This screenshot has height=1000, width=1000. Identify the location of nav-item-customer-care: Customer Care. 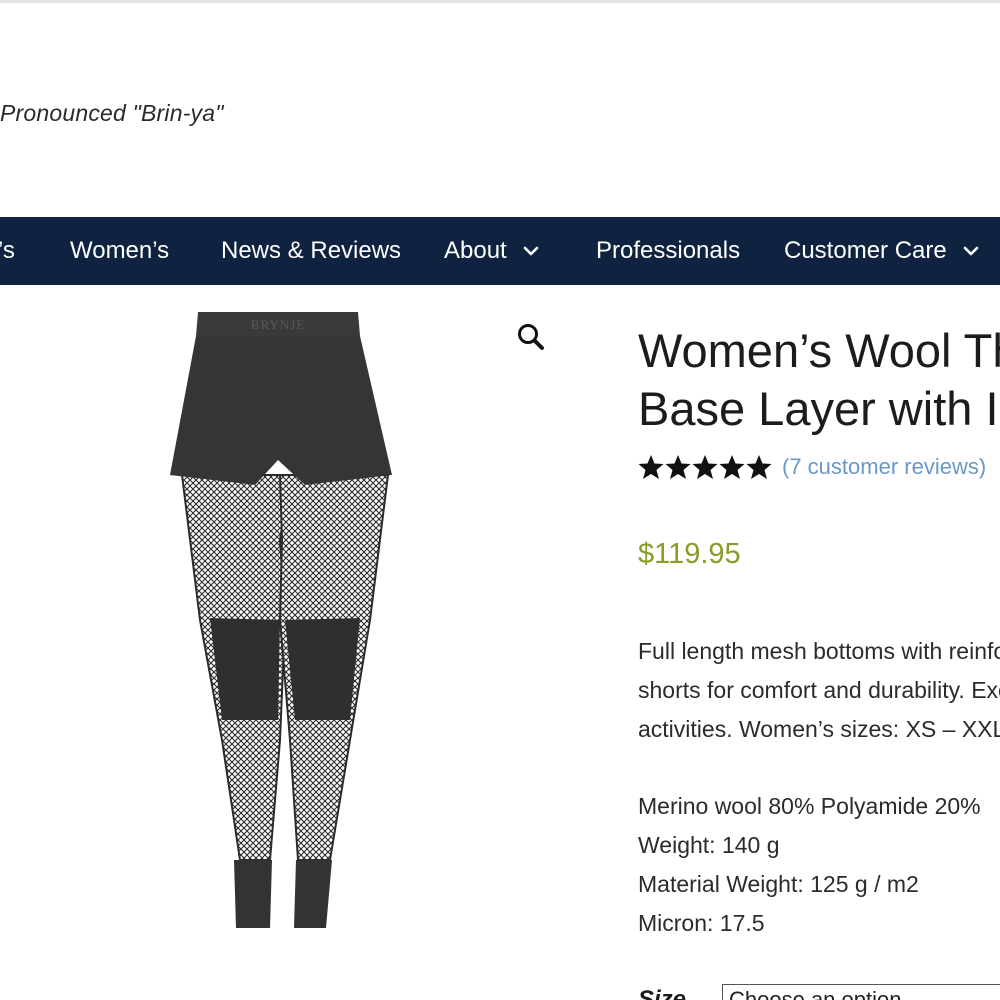
(881, 251).